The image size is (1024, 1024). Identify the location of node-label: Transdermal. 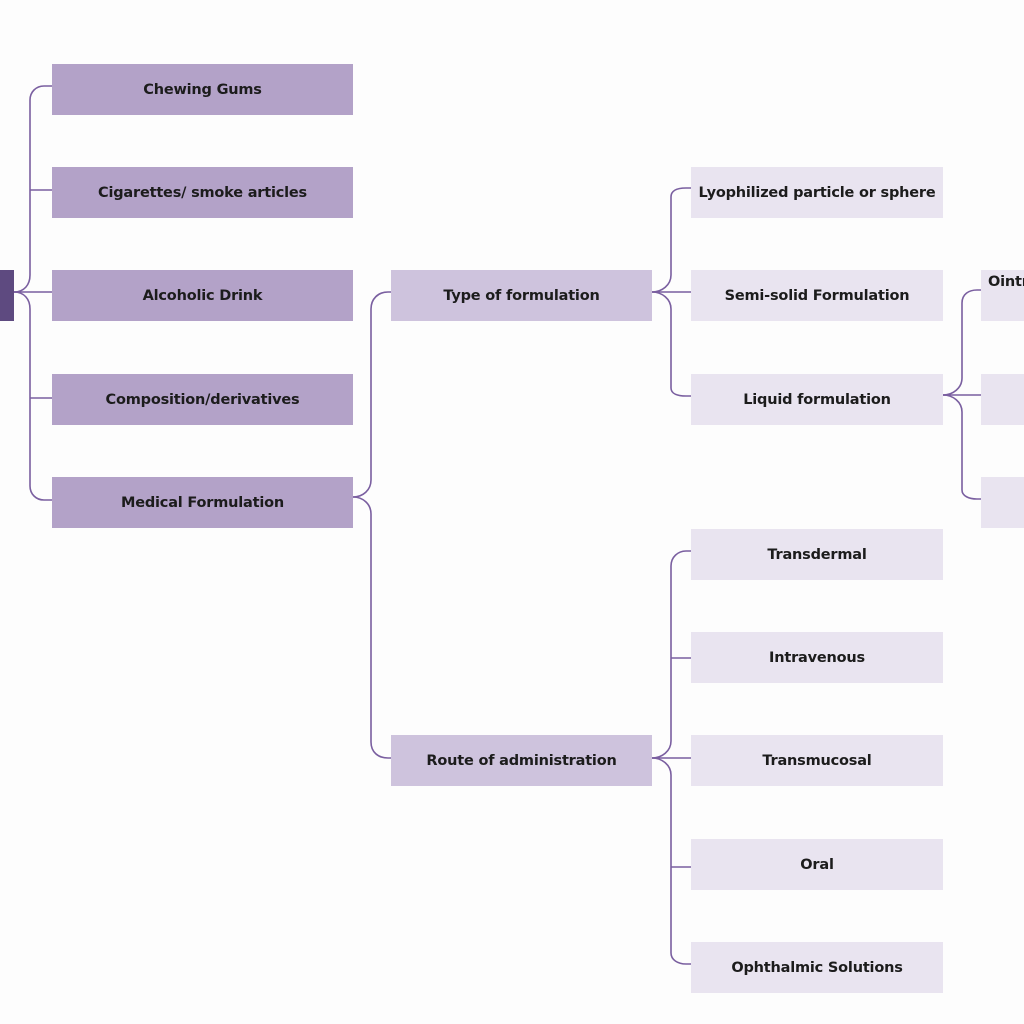
(817, 554).